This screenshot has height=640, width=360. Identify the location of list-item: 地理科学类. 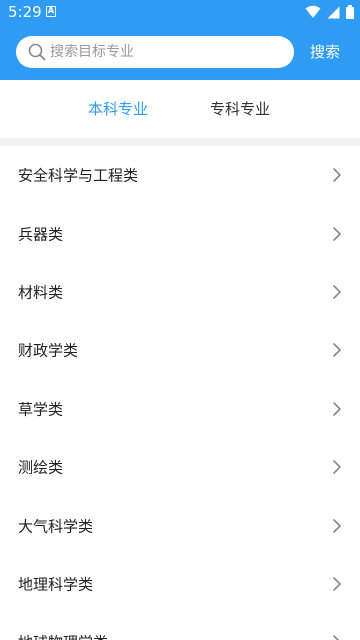
(180, 584).